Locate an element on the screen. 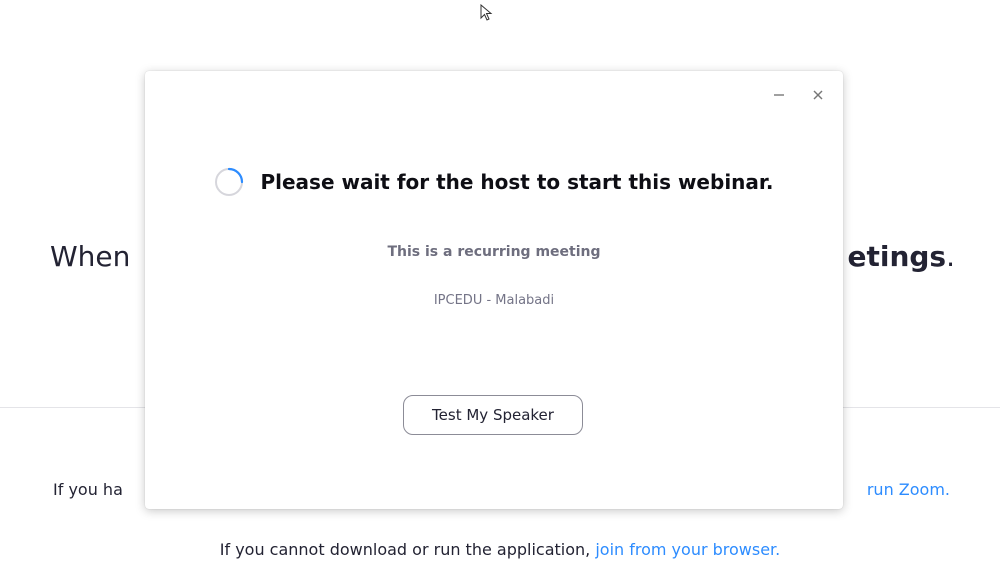 Image resolution: width=1000 pixels, height=576 pixels. heading-period: . is located at coordinates (950, 256).